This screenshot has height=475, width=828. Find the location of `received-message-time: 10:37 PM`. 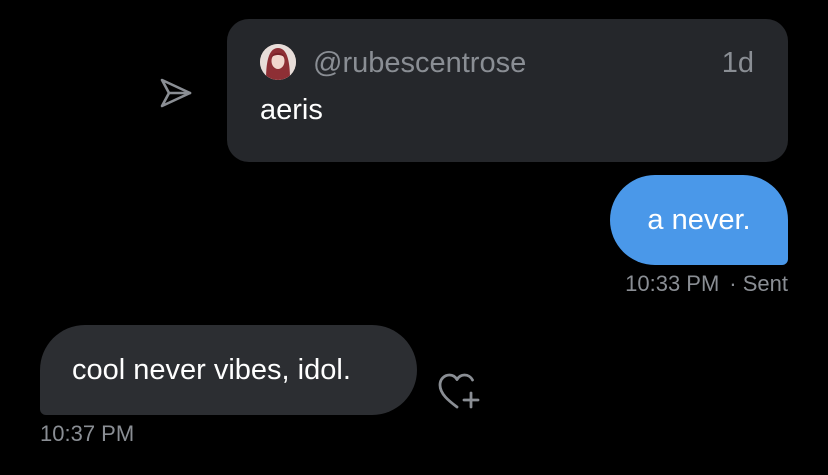

received-message-time: 10:37 PM is located at coordinates (87, 433).